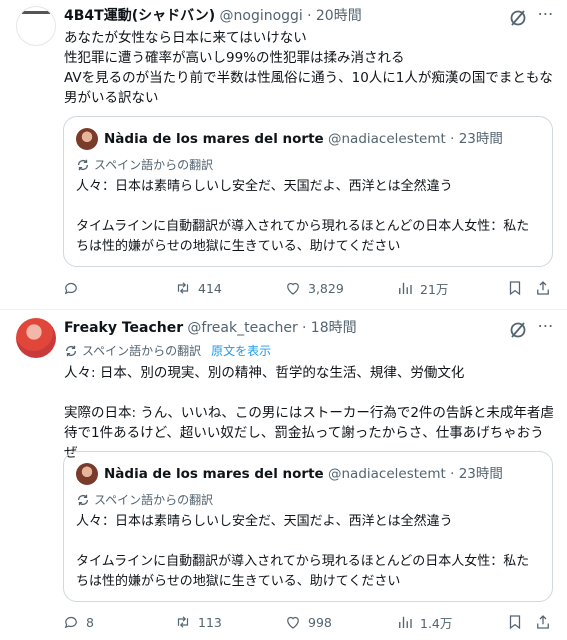 Image resolution: width=567 pixels, height=640 pixels. I want to click on views-button: 21万, so click(422, 288).